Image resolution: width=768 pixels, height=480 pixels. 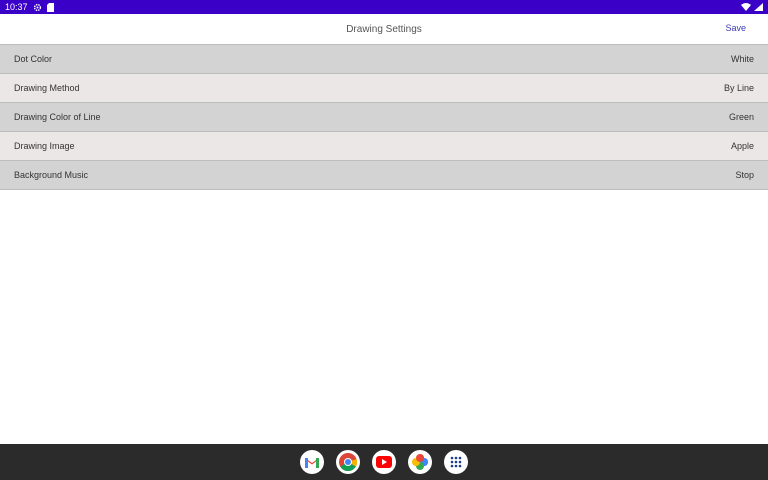 What do you see at coordinates (16, 7) in the screenshot?
I see `status-time: 10:37` at bounding box center [16, 7].